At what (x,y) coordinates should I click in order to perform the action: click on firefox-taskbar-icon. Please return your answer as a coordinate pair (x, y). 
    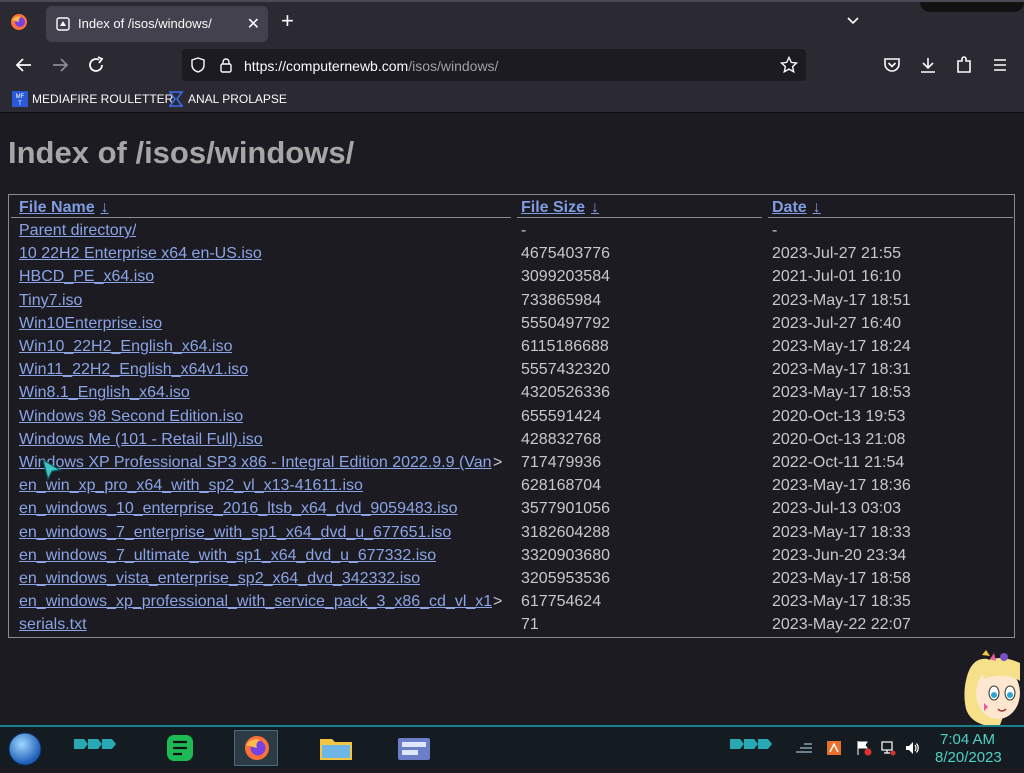
    Looking at the image, I should click on (257, 748).